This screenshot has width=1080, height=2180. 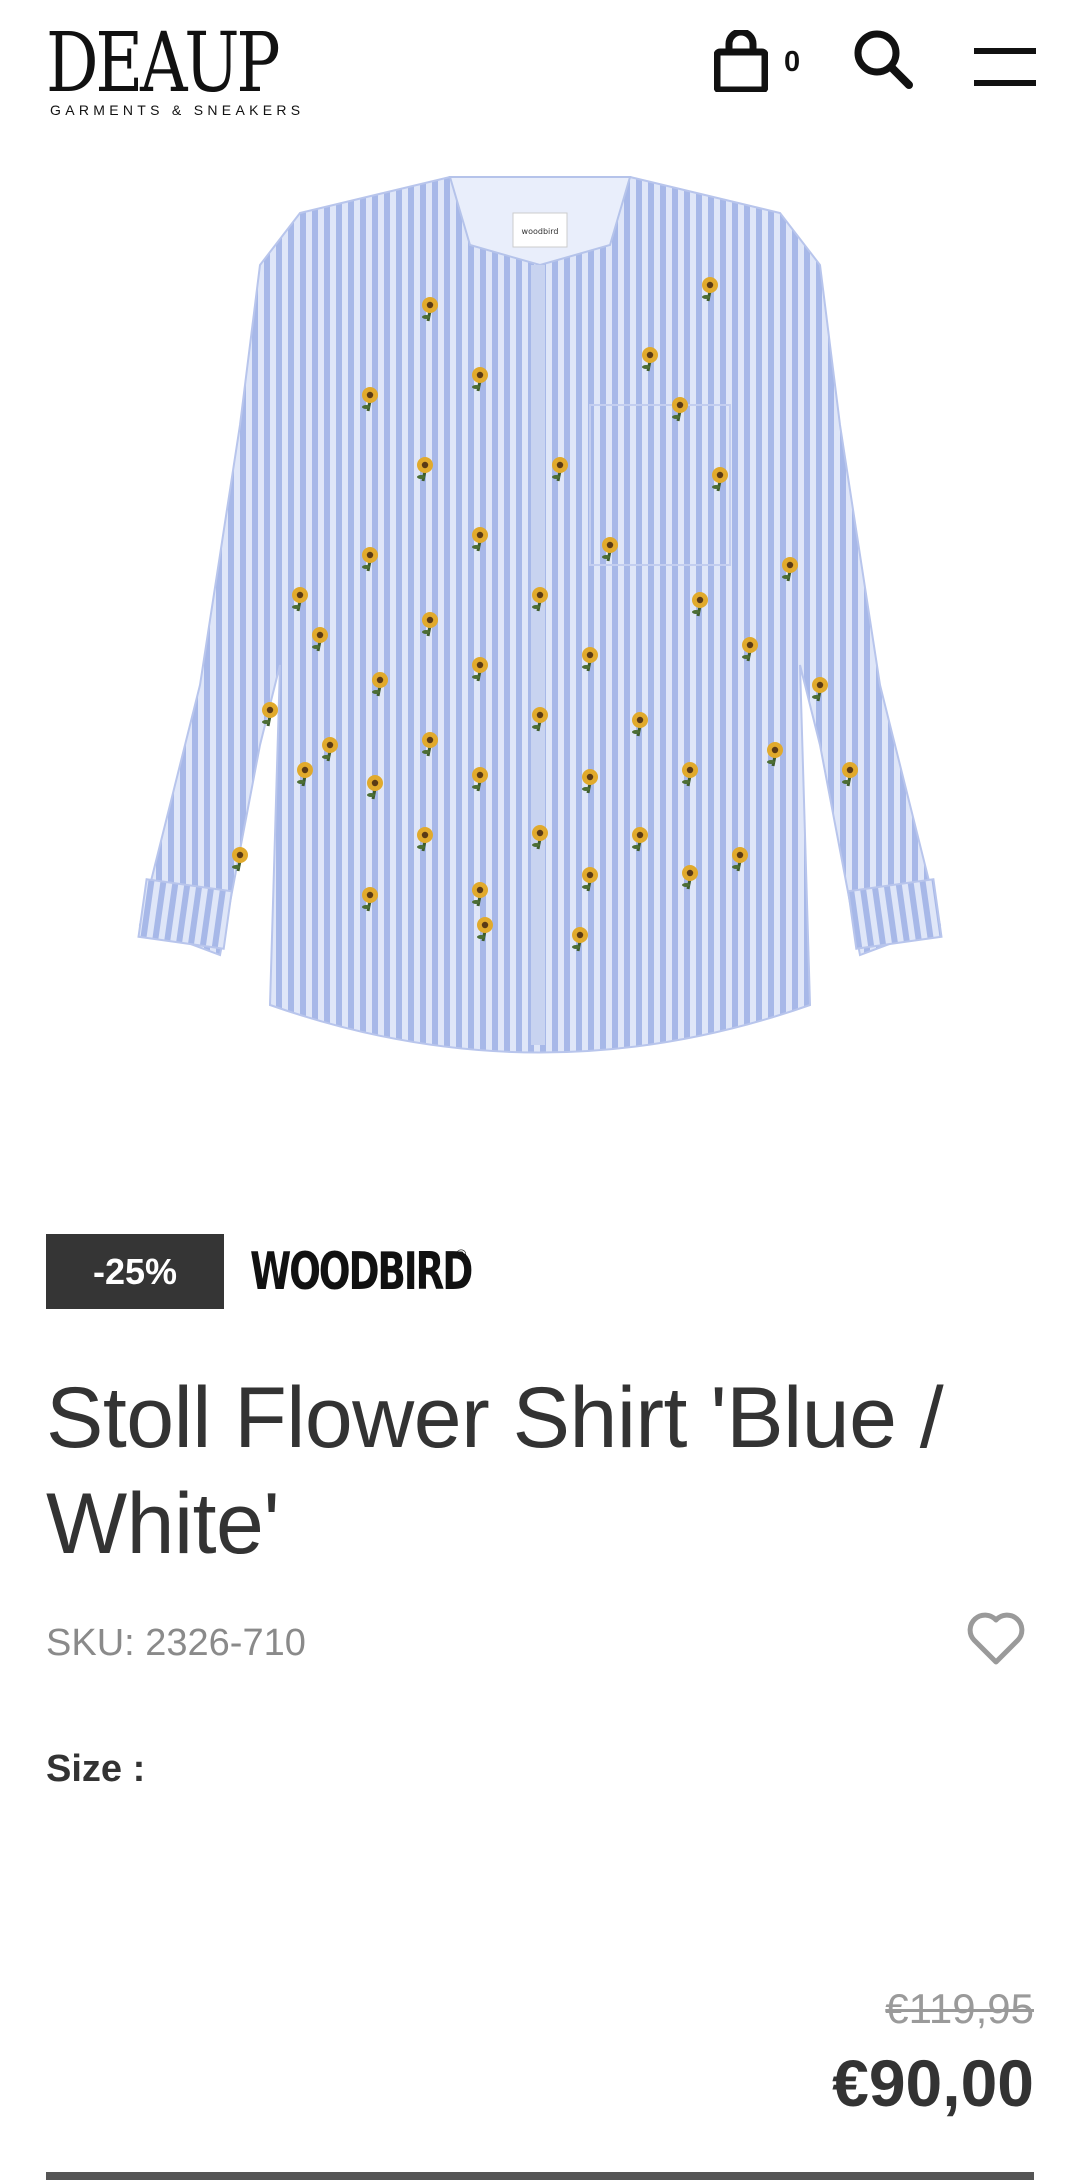 I want to click on shopping-bag-icon, so click(x=741, y=61).